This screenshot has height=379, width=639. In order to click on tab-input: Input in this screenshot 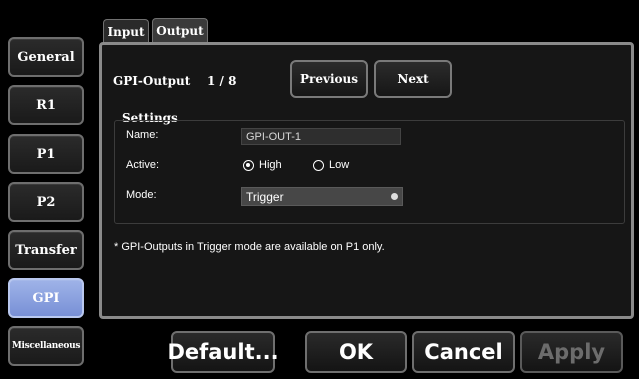, I will do `click(126, 31)`.